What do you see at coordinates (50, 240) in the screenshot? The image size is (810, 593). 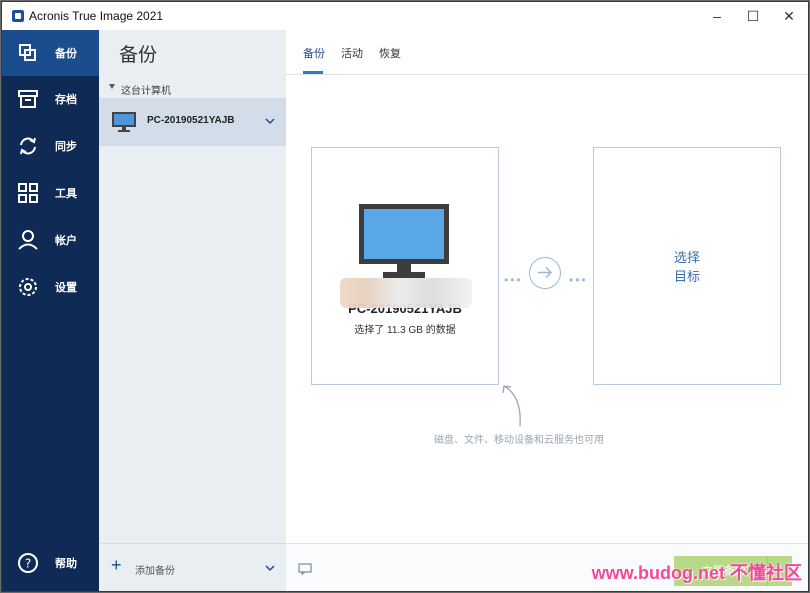 I see `sidebar-item-account: 帐户` at bounding box center [50, 240].